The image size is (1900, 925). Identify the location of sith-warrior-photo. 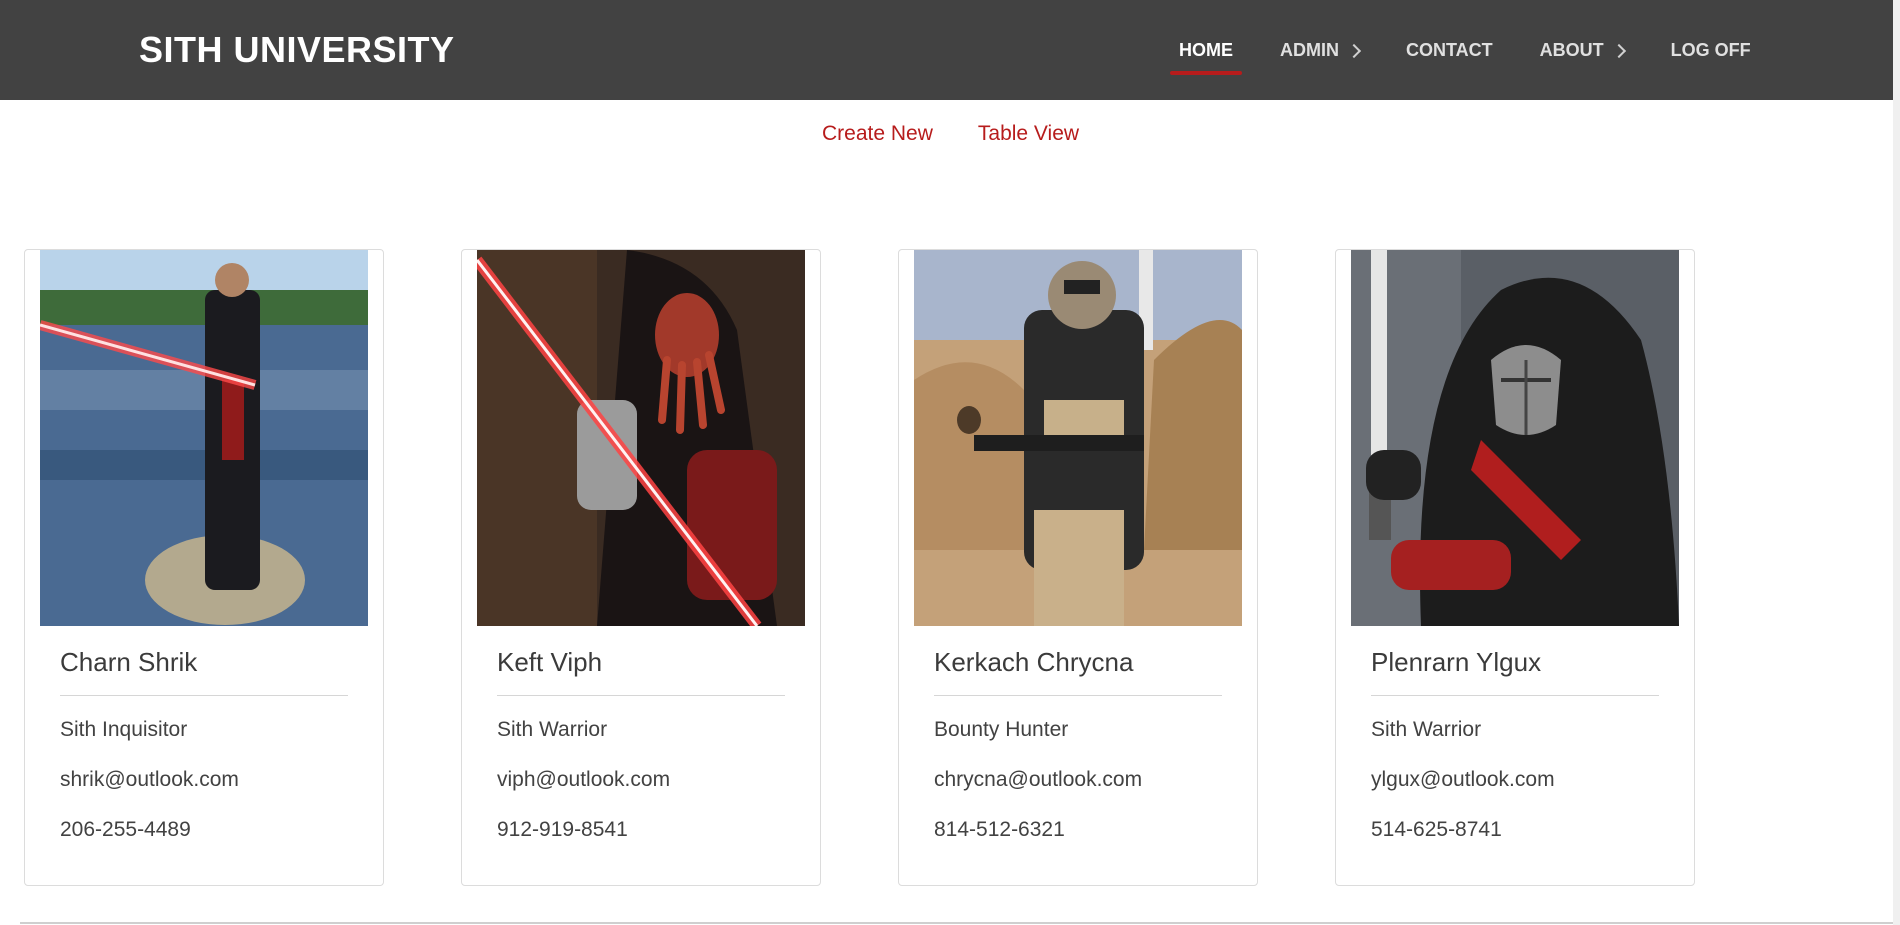
(641, 438).